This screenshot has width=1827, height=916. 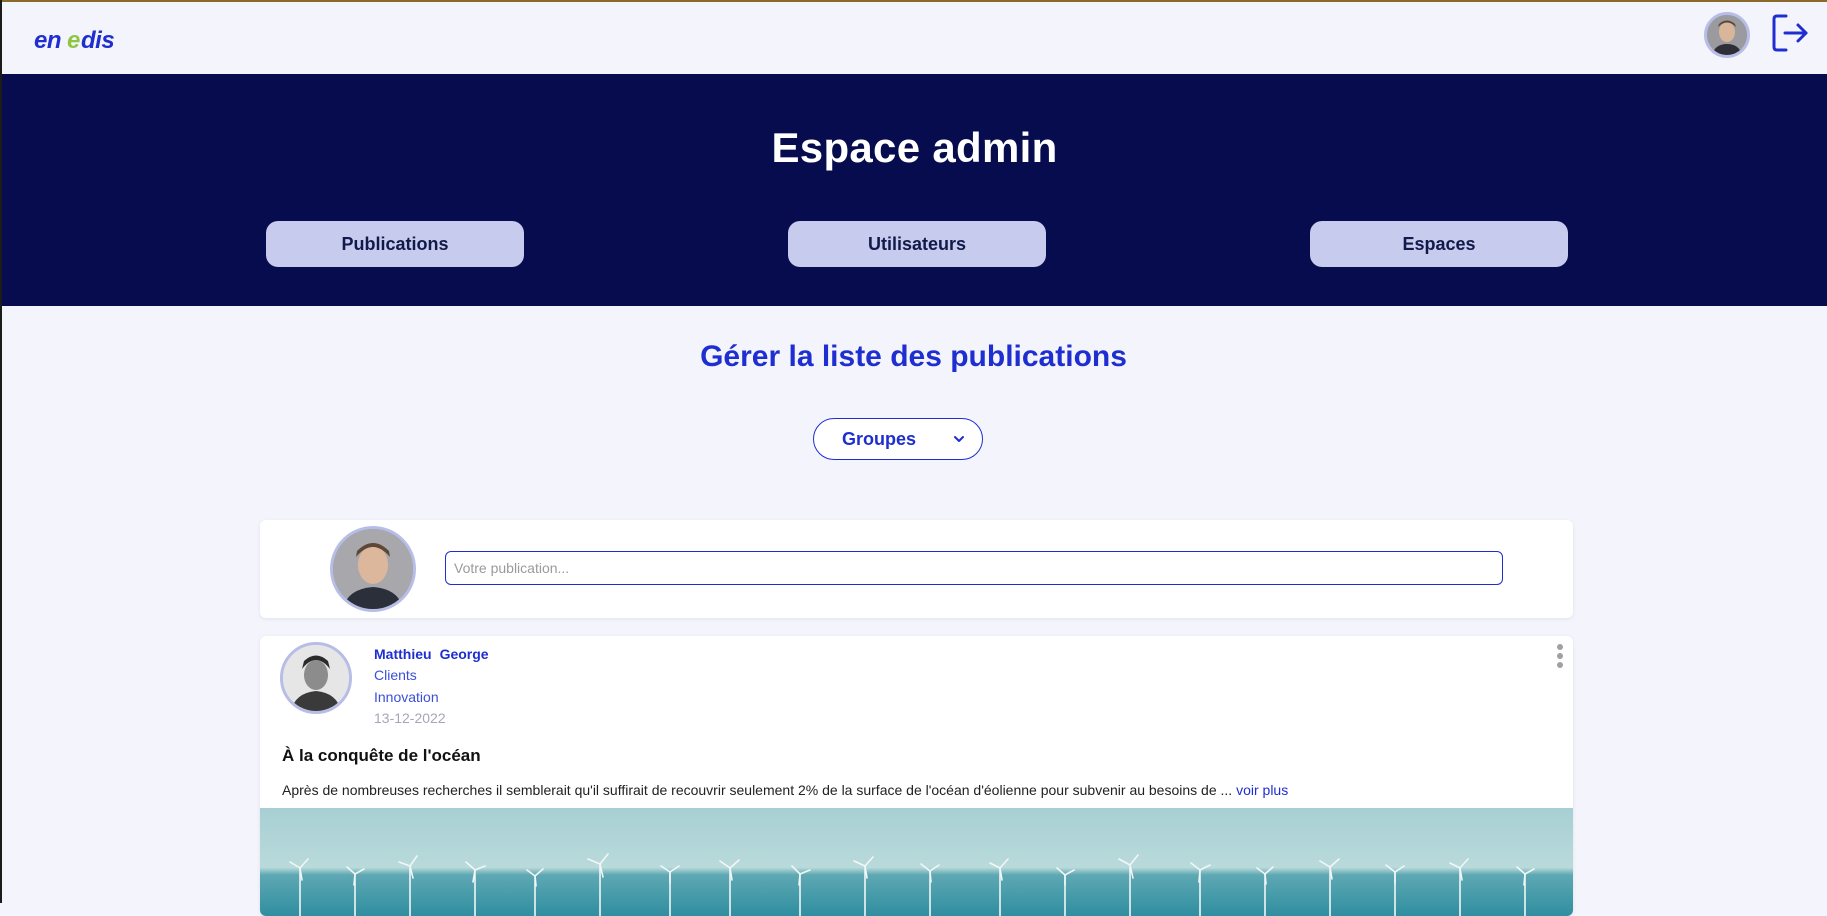 I want to click on post-space: Innovation, so click(x=406, y=697).